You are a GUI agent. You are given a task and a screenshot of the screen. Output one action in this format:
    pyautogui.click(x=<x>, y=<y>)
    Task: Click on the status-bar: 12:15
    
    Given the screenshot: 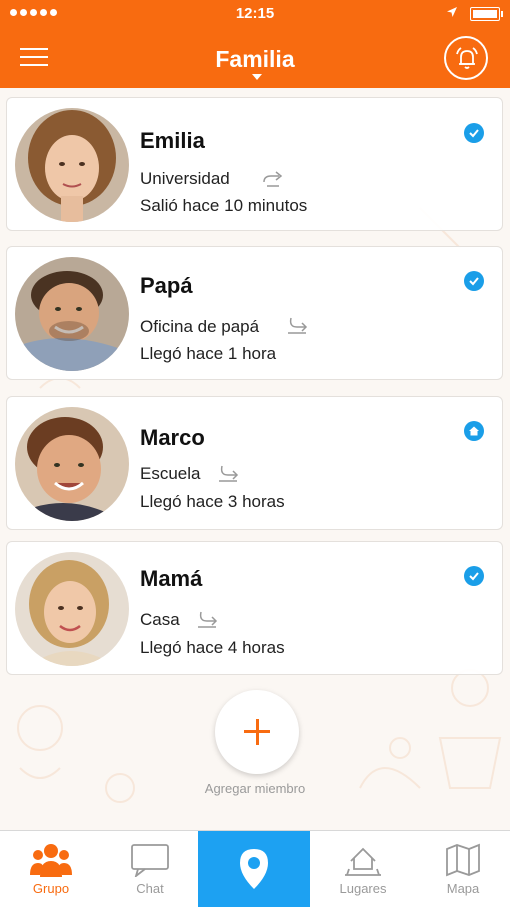 What is the action you would take?
    pyautogui.click(x=255, y=14)
    